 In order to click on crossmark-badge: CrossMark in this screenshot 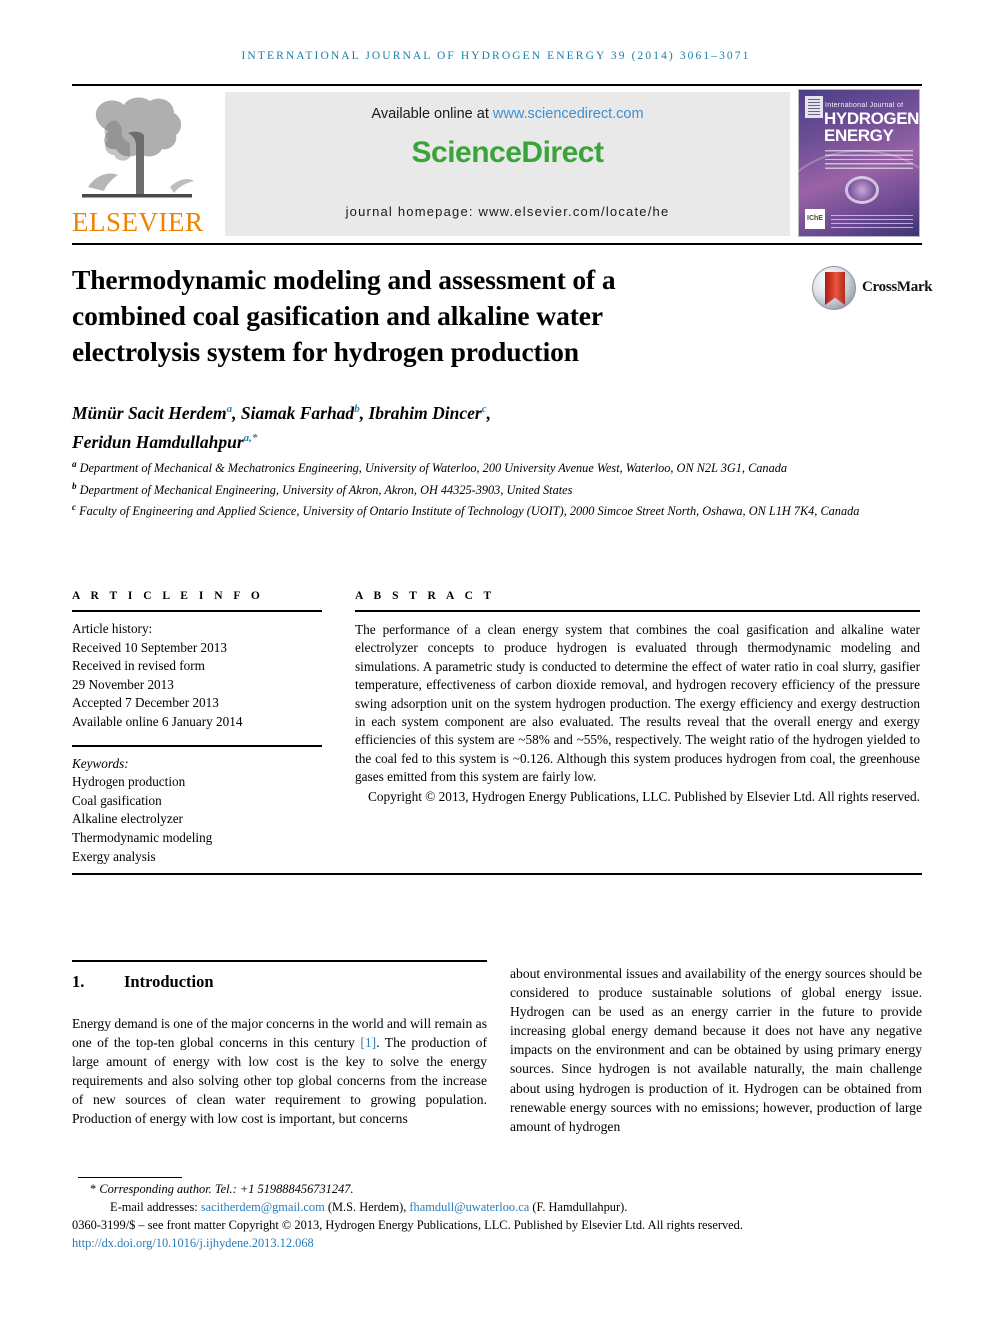, I will do `click(872, 289)`.